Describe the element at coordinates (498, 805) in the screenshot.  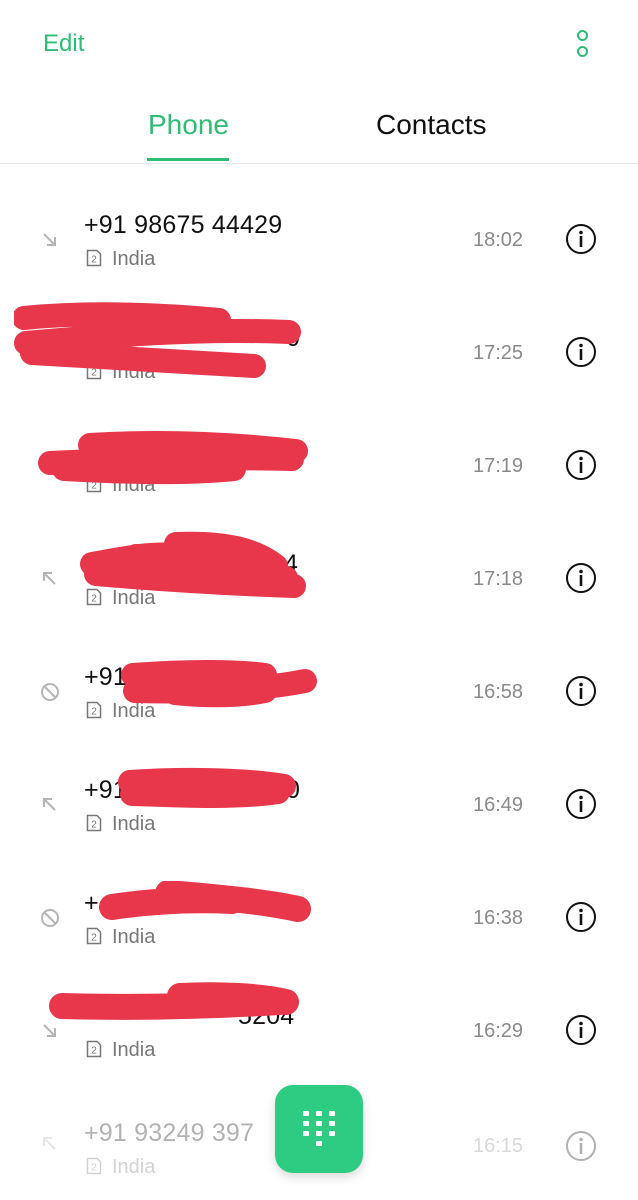
I see `call-time: 16:49` at that location.